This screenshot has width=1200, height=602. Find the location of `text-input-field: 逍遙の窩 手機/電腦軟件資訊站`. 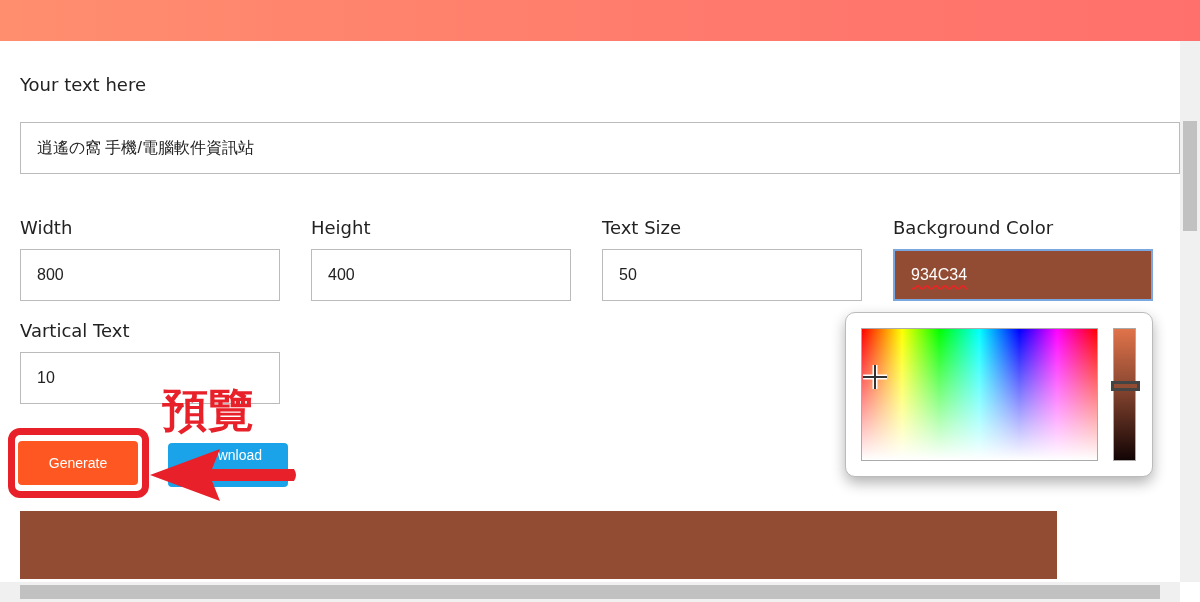

text-input-field: 逍遙の窩 手機/電腦軟件資訊站 is located at coordinates (600, 148).